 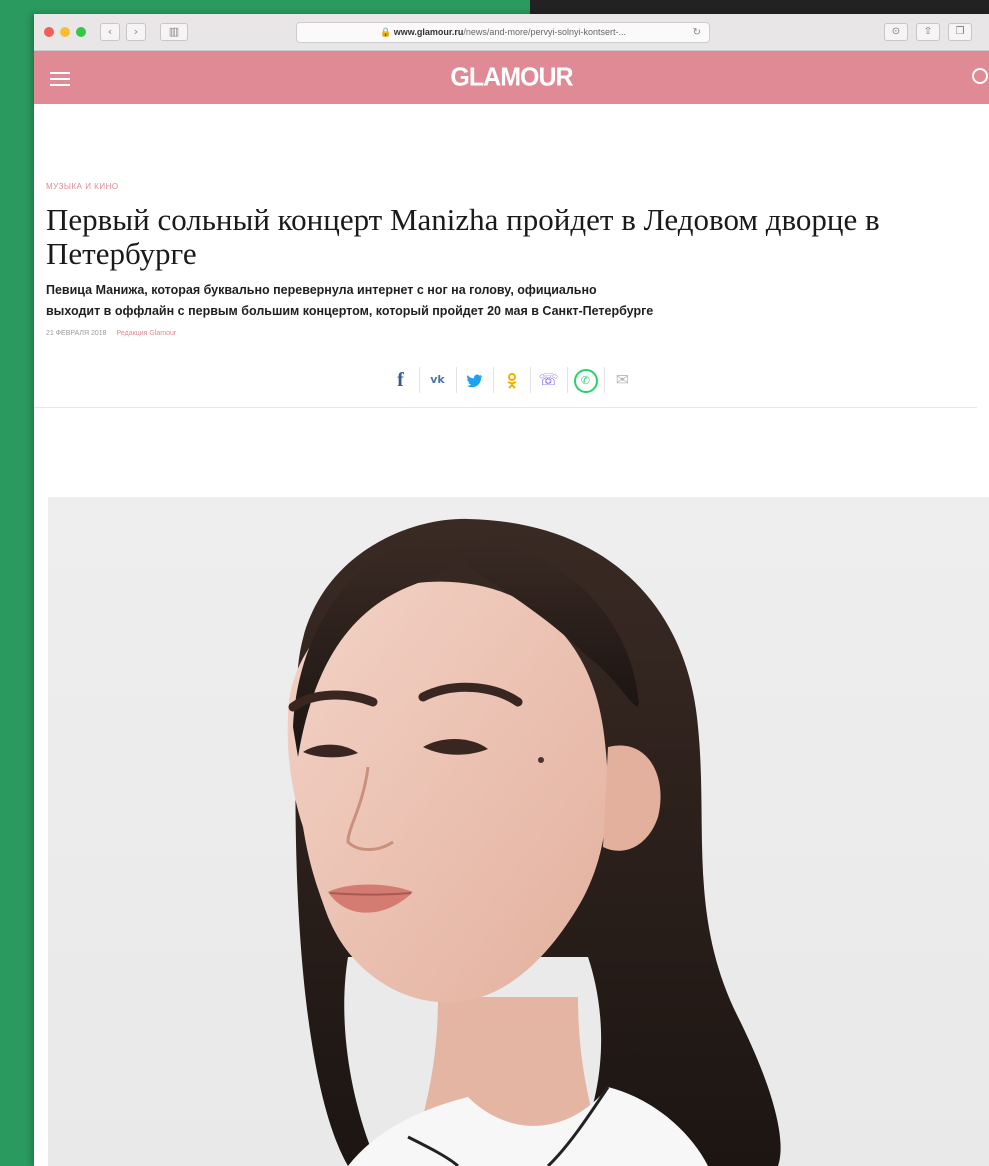 What do you see at coordinates (136, 32) in the screenshot?
I see `chevron-right-icon: ›` at bounding box center [136, 32].